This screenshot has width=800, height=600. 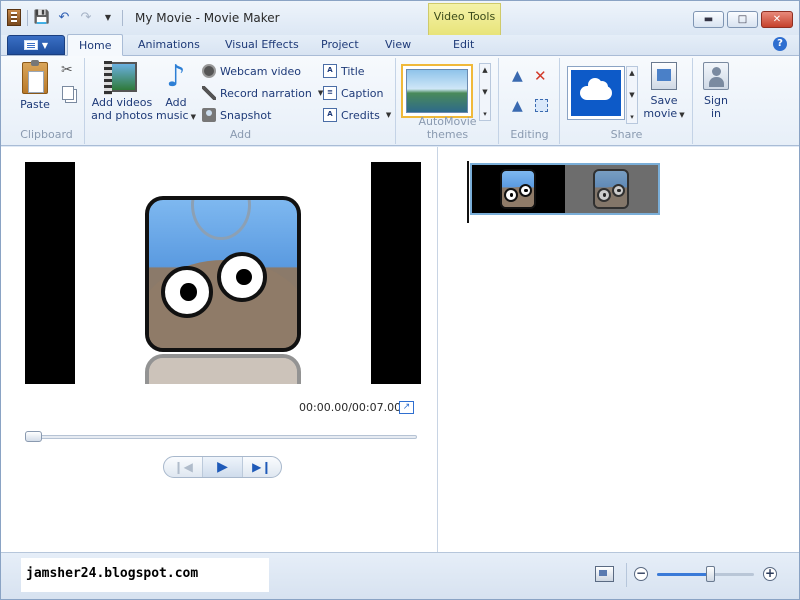 I want to click on seek-bar, so click(x=222, y=437).